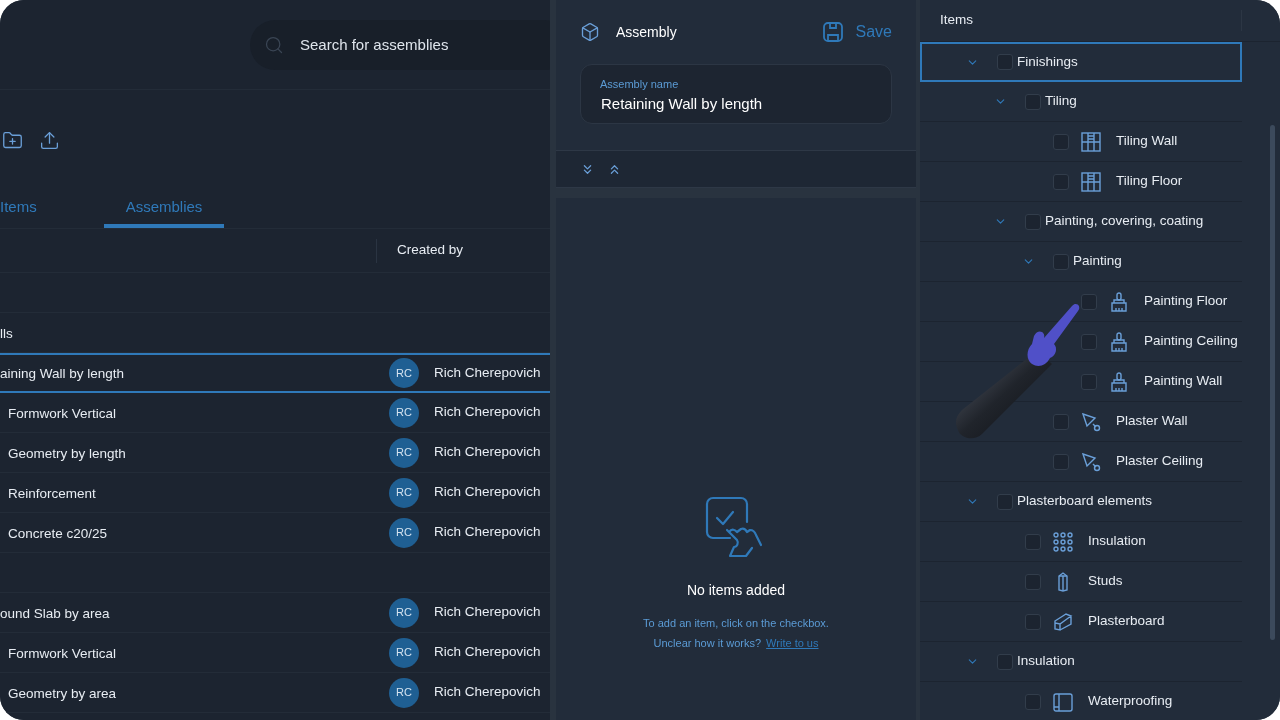  Describe the element at coordinates (6, 333) in the screenshot. I see `assembly-name: lls` at that location.